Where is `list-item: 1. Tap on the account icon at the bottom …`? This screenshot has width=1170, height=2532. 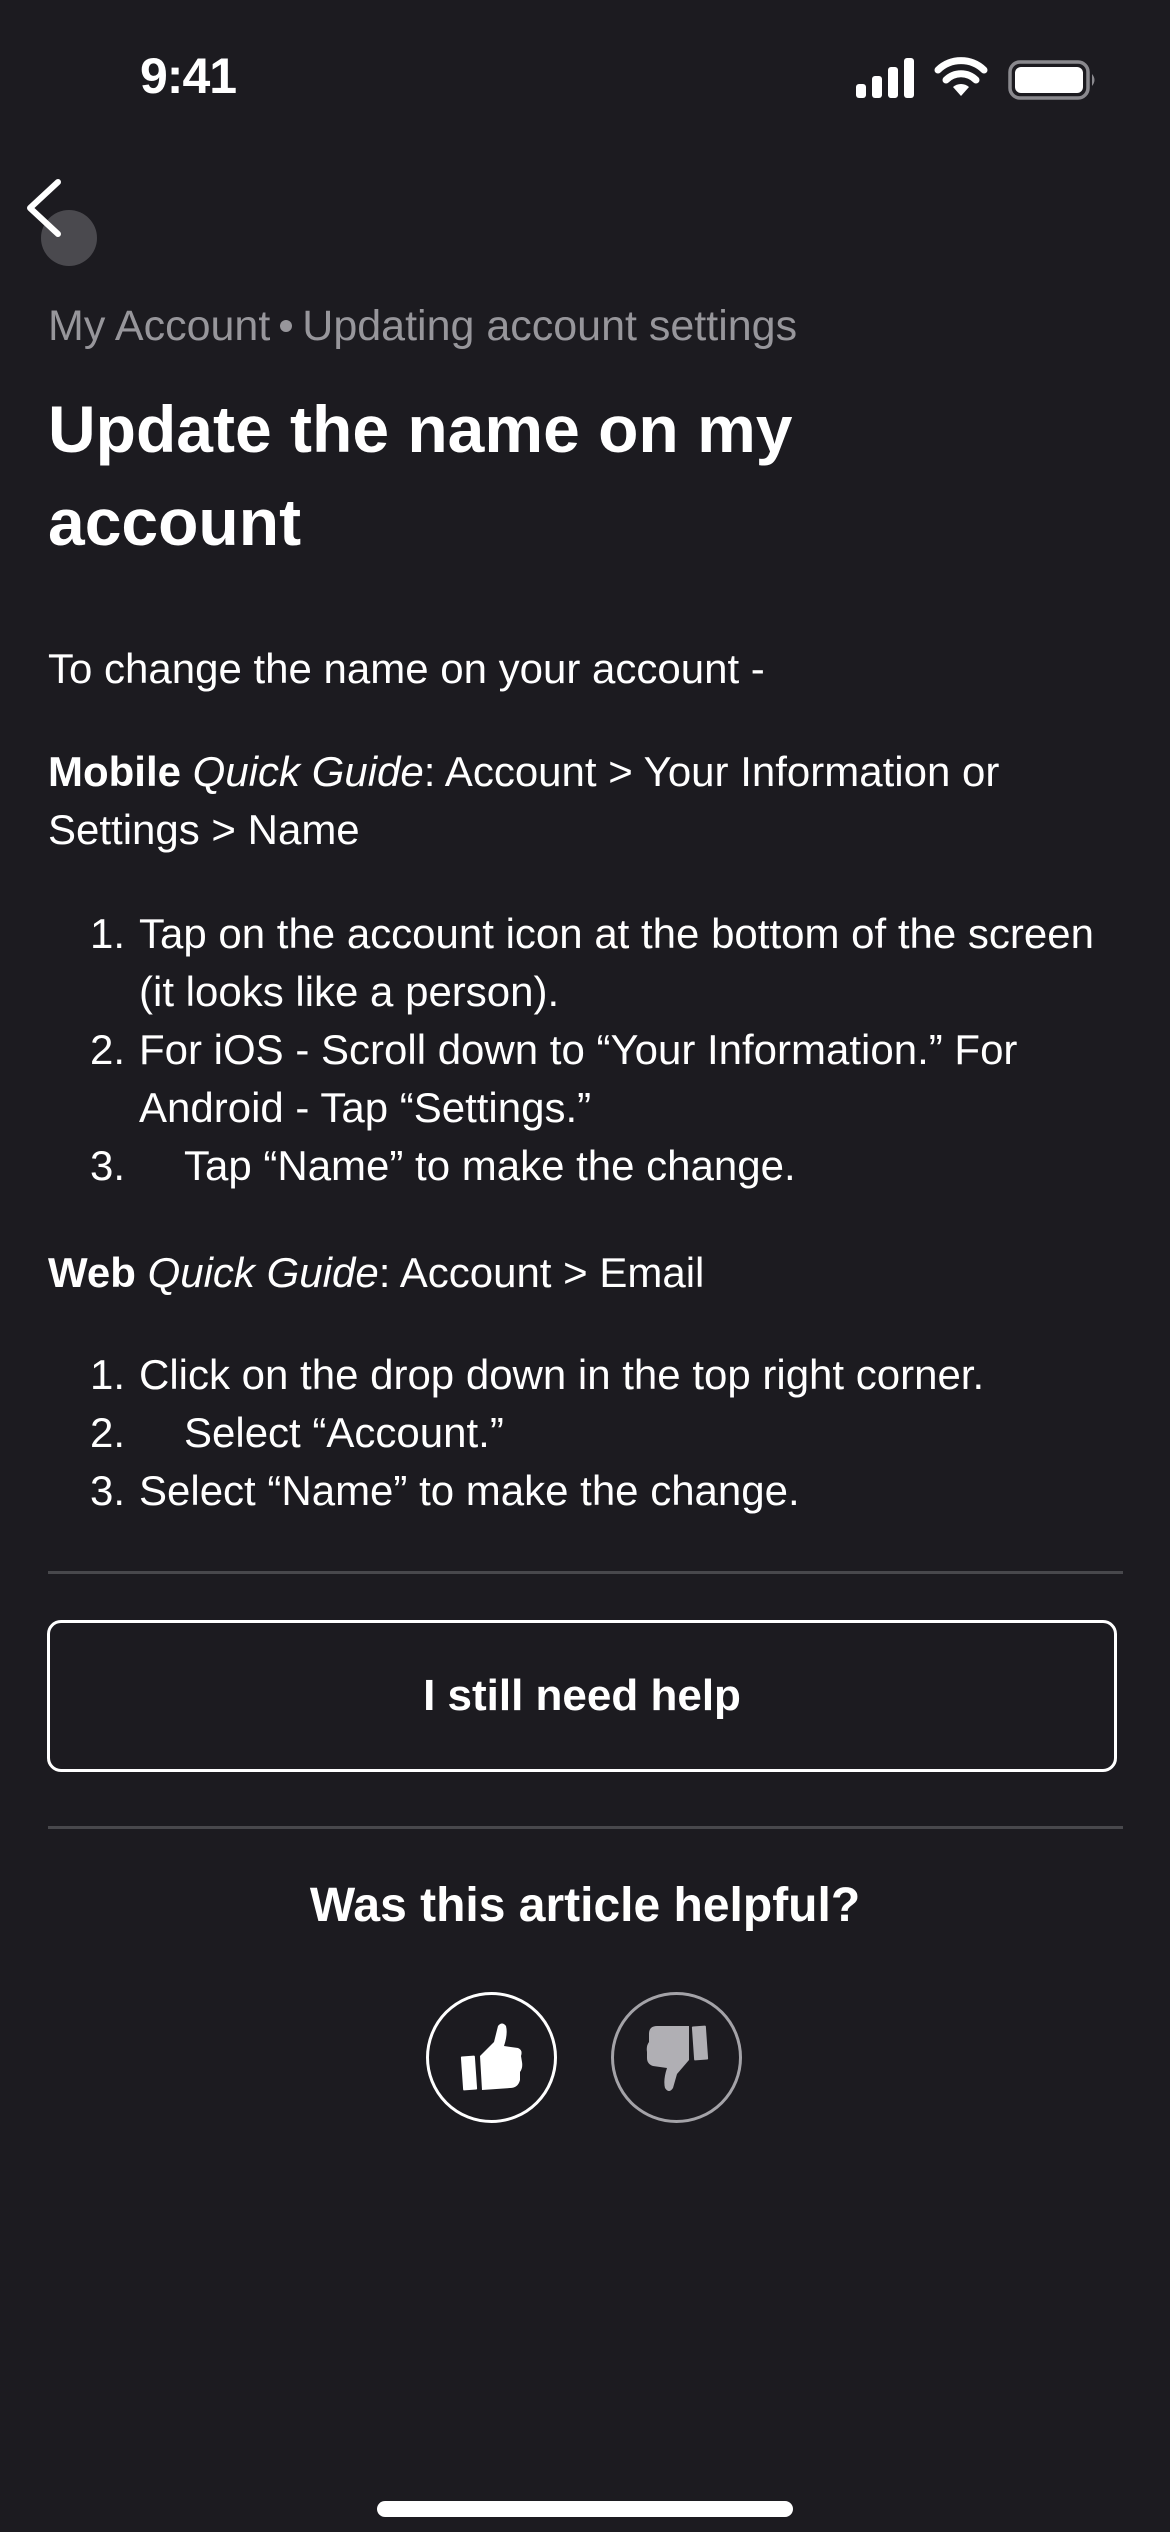 list-item: 1. Tap on the account icon at the bottom … is located at coordinates (610, 963).